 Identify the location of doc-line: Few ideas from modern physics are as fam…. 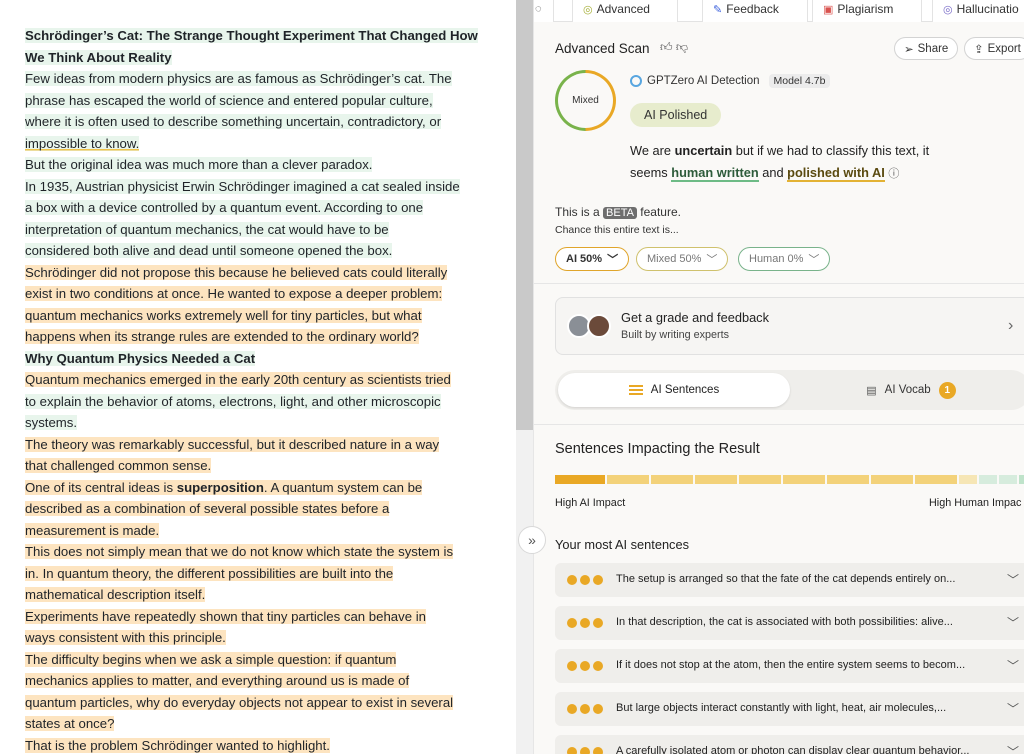
(238, 78).